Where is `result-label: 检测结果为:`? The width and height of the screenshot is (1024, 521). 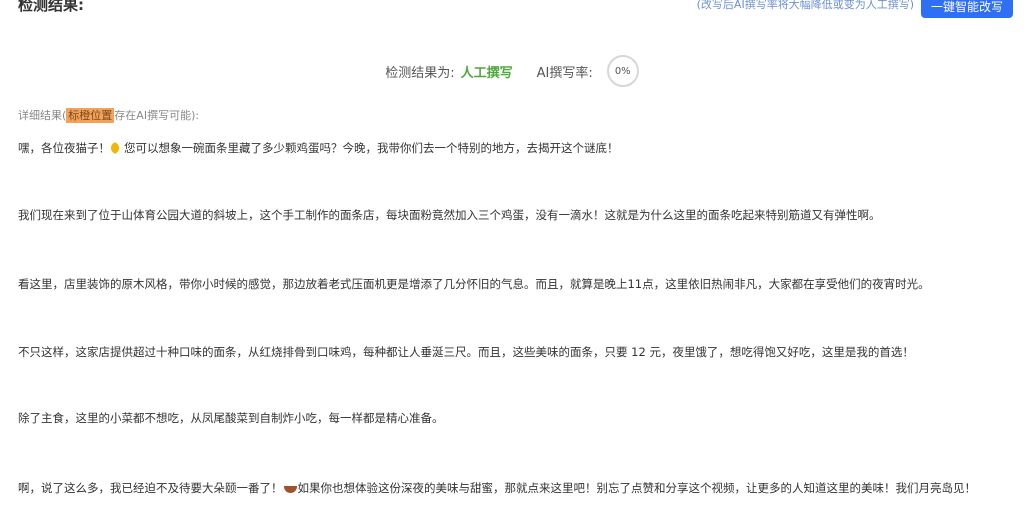
result-label: 检测结果为: is located at coordinates (420, 73).